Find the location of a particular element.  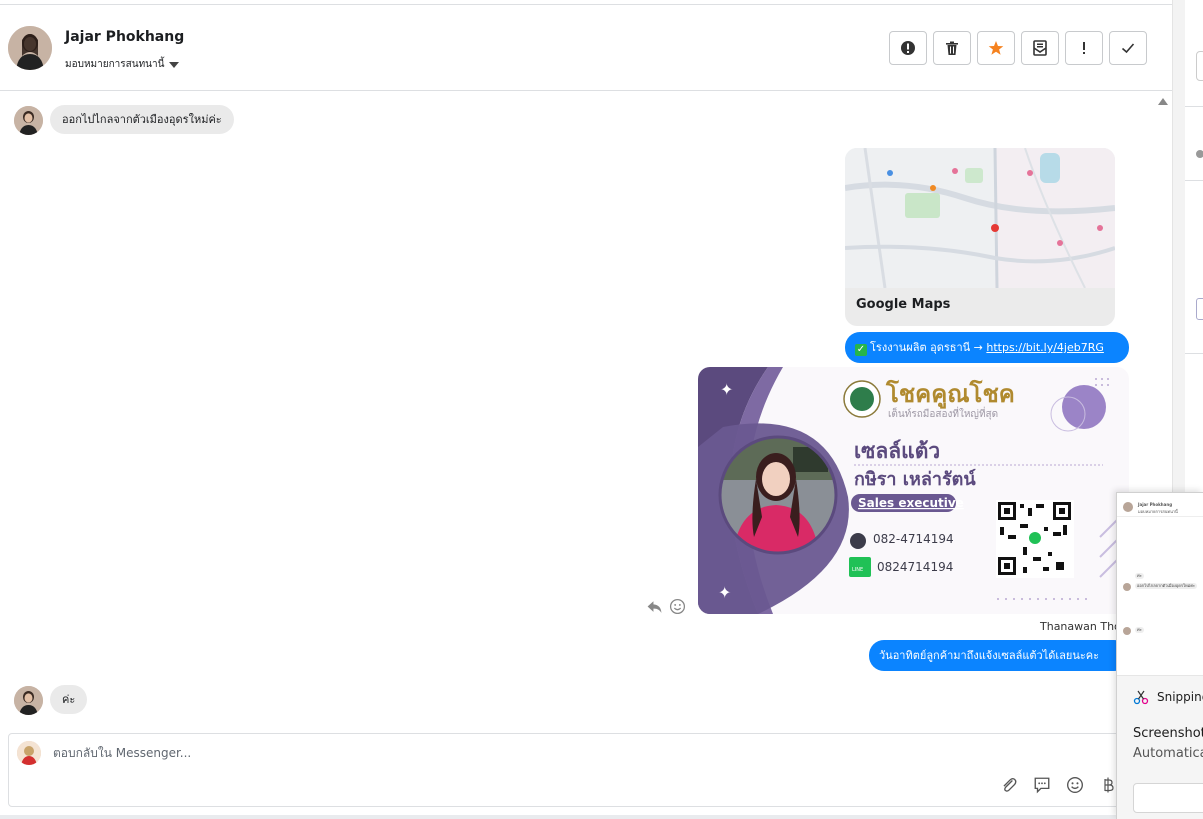

bottom-bar is located at coordinates (586, 817).